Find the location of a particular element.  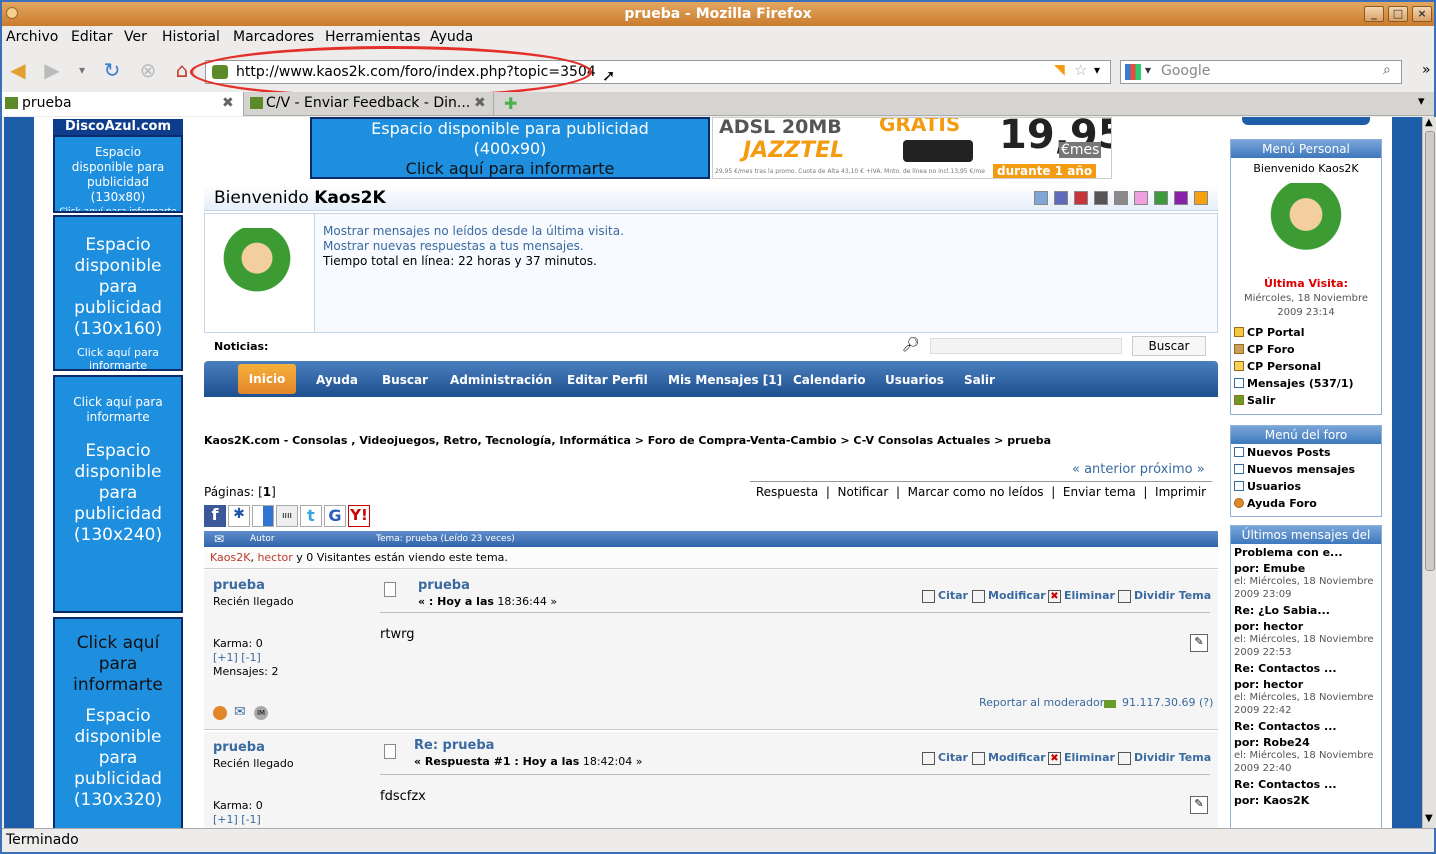

action-marcar: Marcar como no leídos is located at coordinates (976, 492).